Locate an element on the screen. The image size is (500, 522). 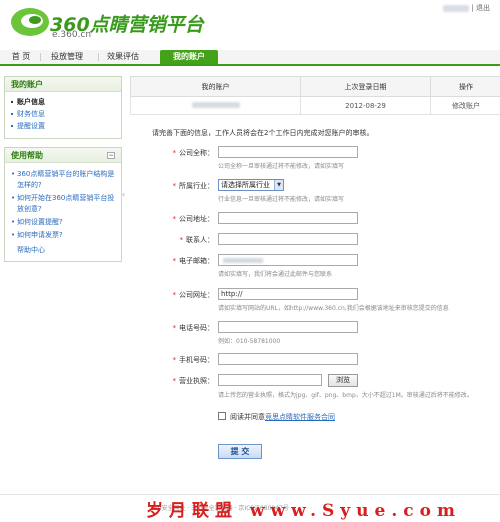
table-row: 2012-08-29 修改账户 is located at coordinates (315, 105).